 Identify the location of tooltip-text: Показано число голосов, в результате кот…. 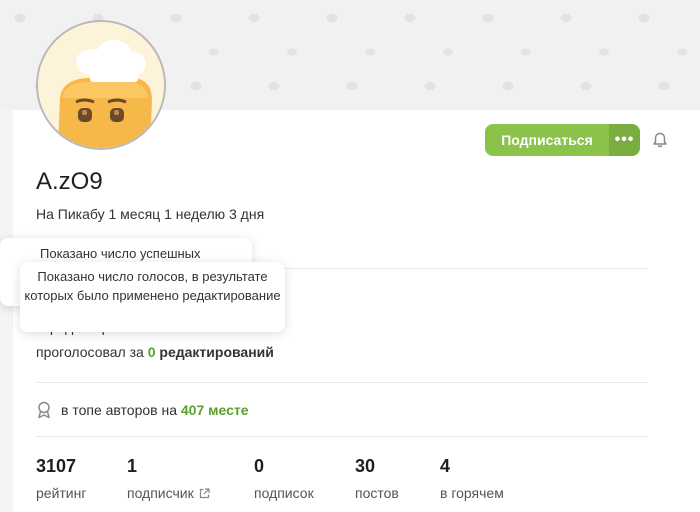
(152, 286).